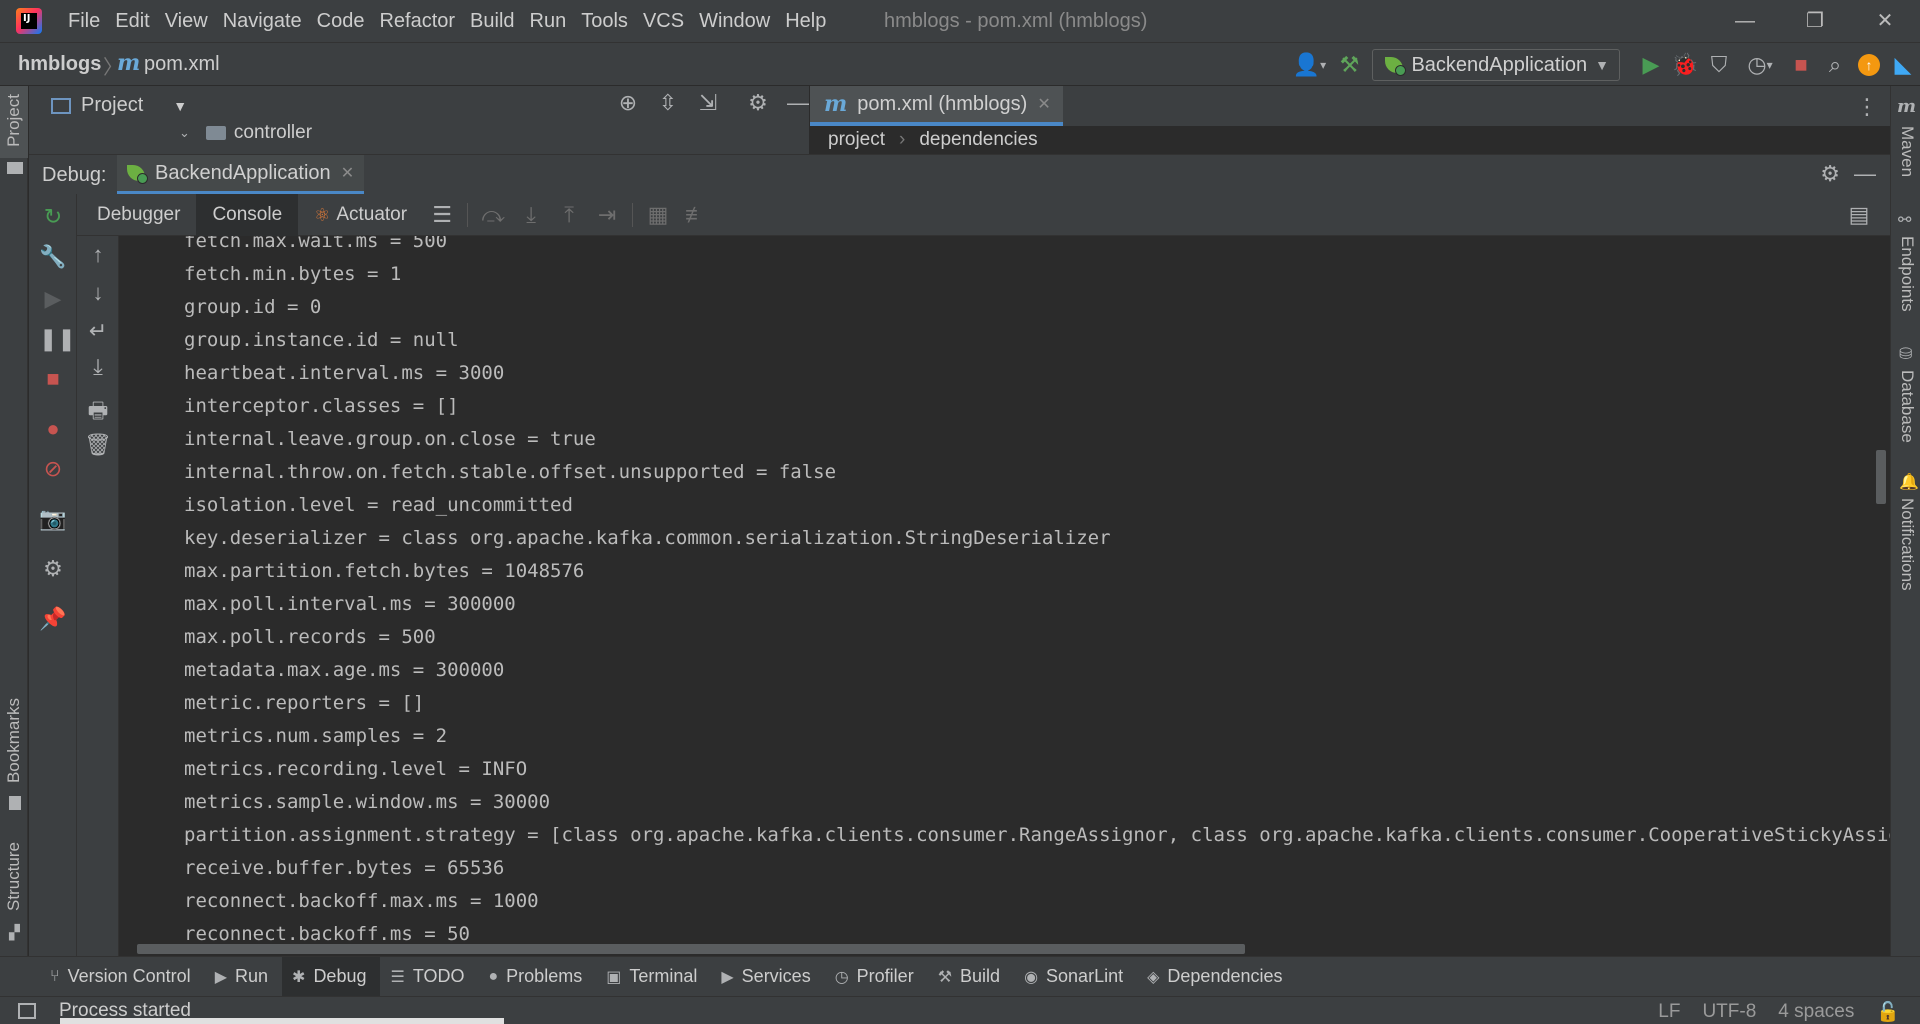  I want to click on locate-file-icon: ⊕, so click(628, 103).